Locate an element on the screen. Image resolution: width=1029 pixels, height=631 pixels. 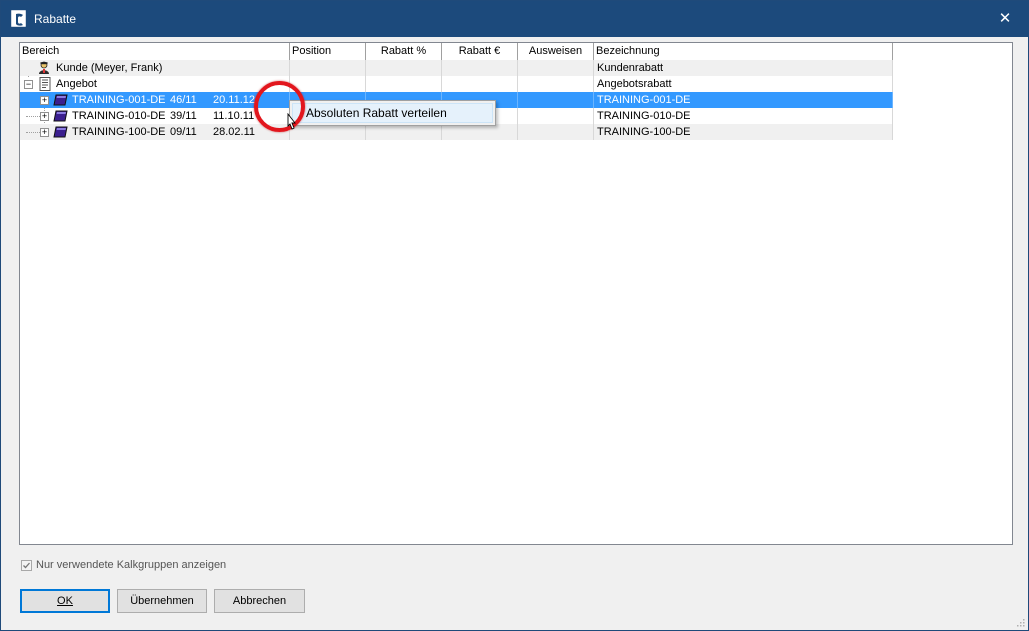
title-bar: Rabatte ✕ is located at coordinates (514, 19).